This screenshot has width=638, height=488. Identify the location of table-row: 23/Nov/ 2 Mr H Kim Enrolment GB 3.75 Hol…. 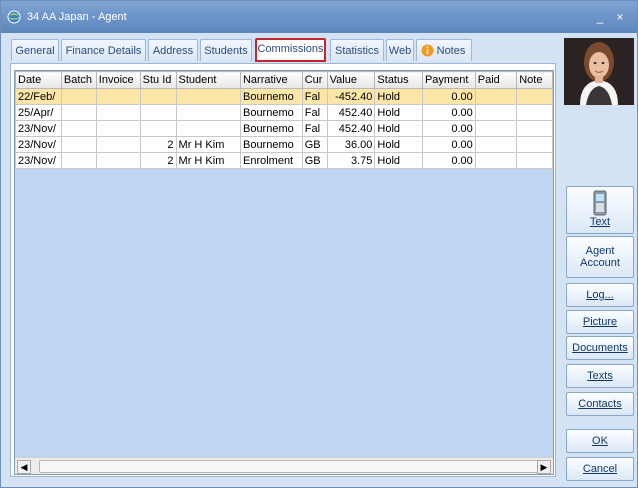
(284, 160).